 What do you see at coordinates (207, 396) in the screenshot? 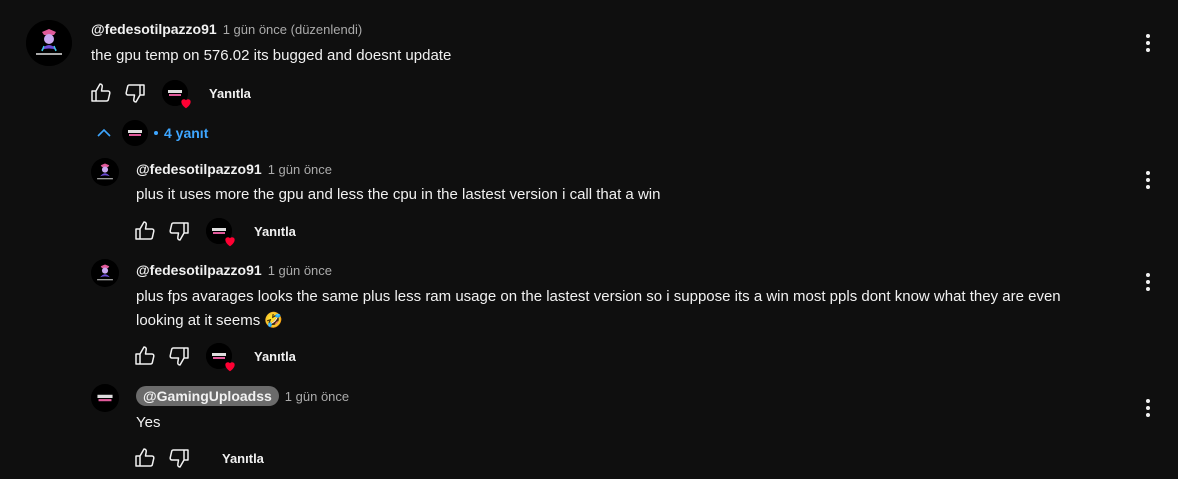
I see `comment-author-chip: @GamingUploadss` at bounding box center [207, 396].